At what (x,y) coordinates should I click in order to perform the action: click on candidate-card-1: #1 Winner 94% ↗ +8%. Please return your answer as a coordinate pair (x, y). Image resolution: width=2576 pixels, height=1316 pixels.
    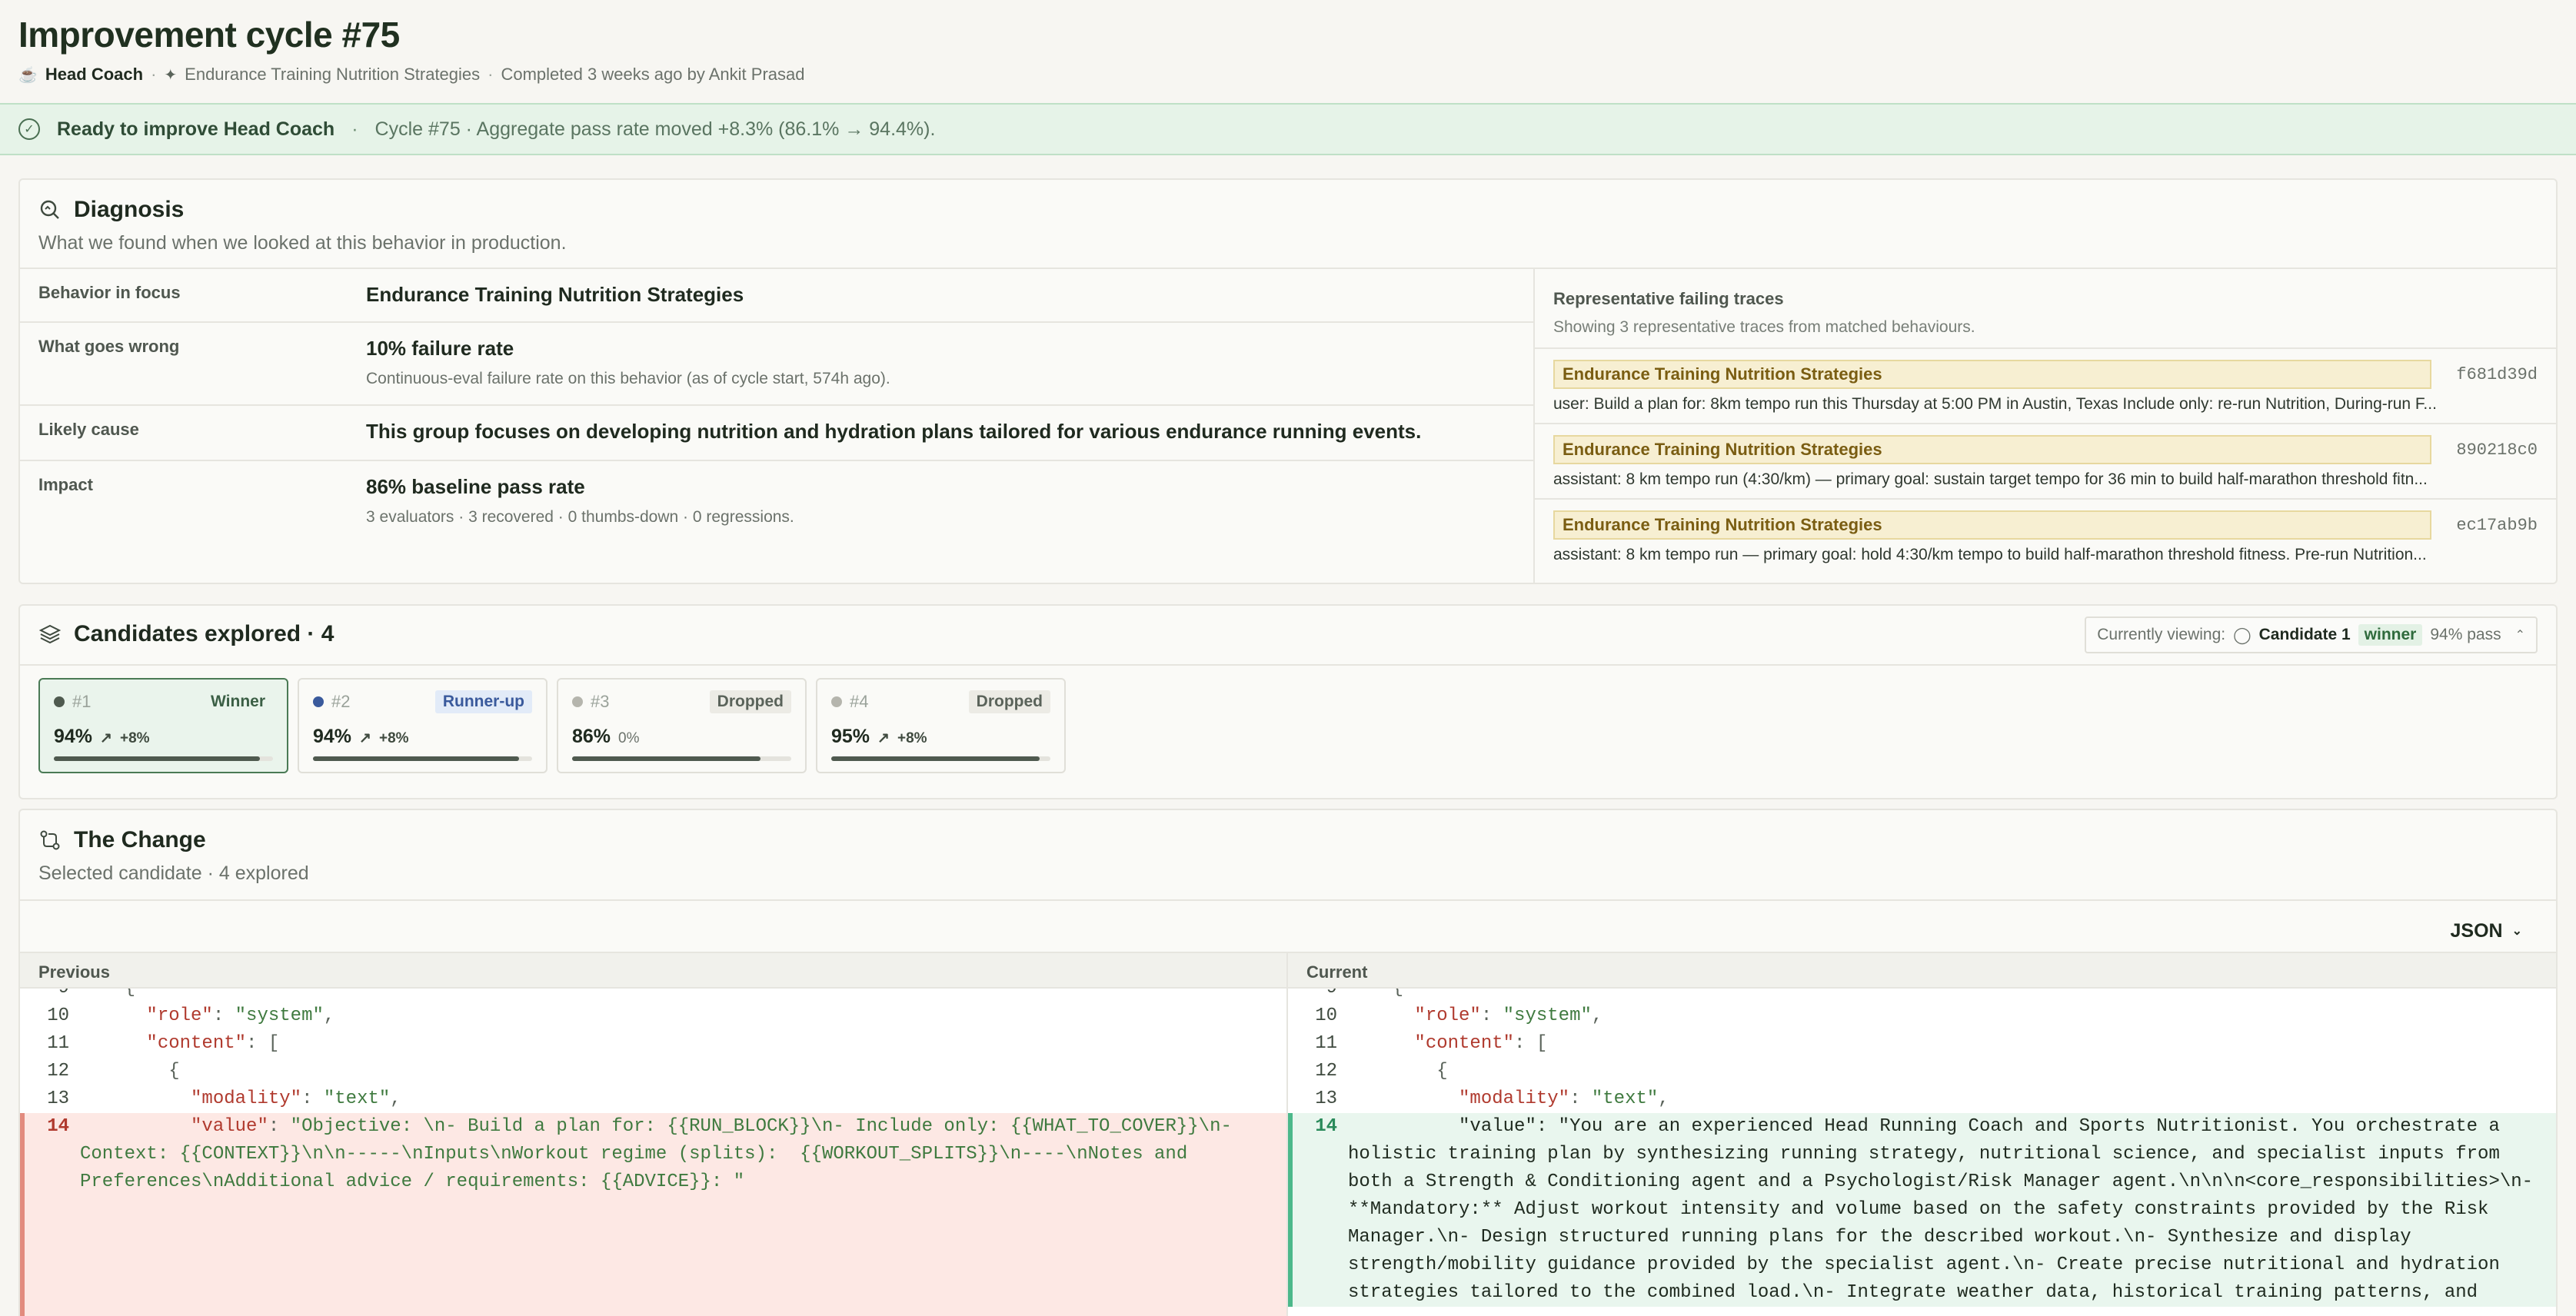
    Looking at the image, I should click on (163, 726).